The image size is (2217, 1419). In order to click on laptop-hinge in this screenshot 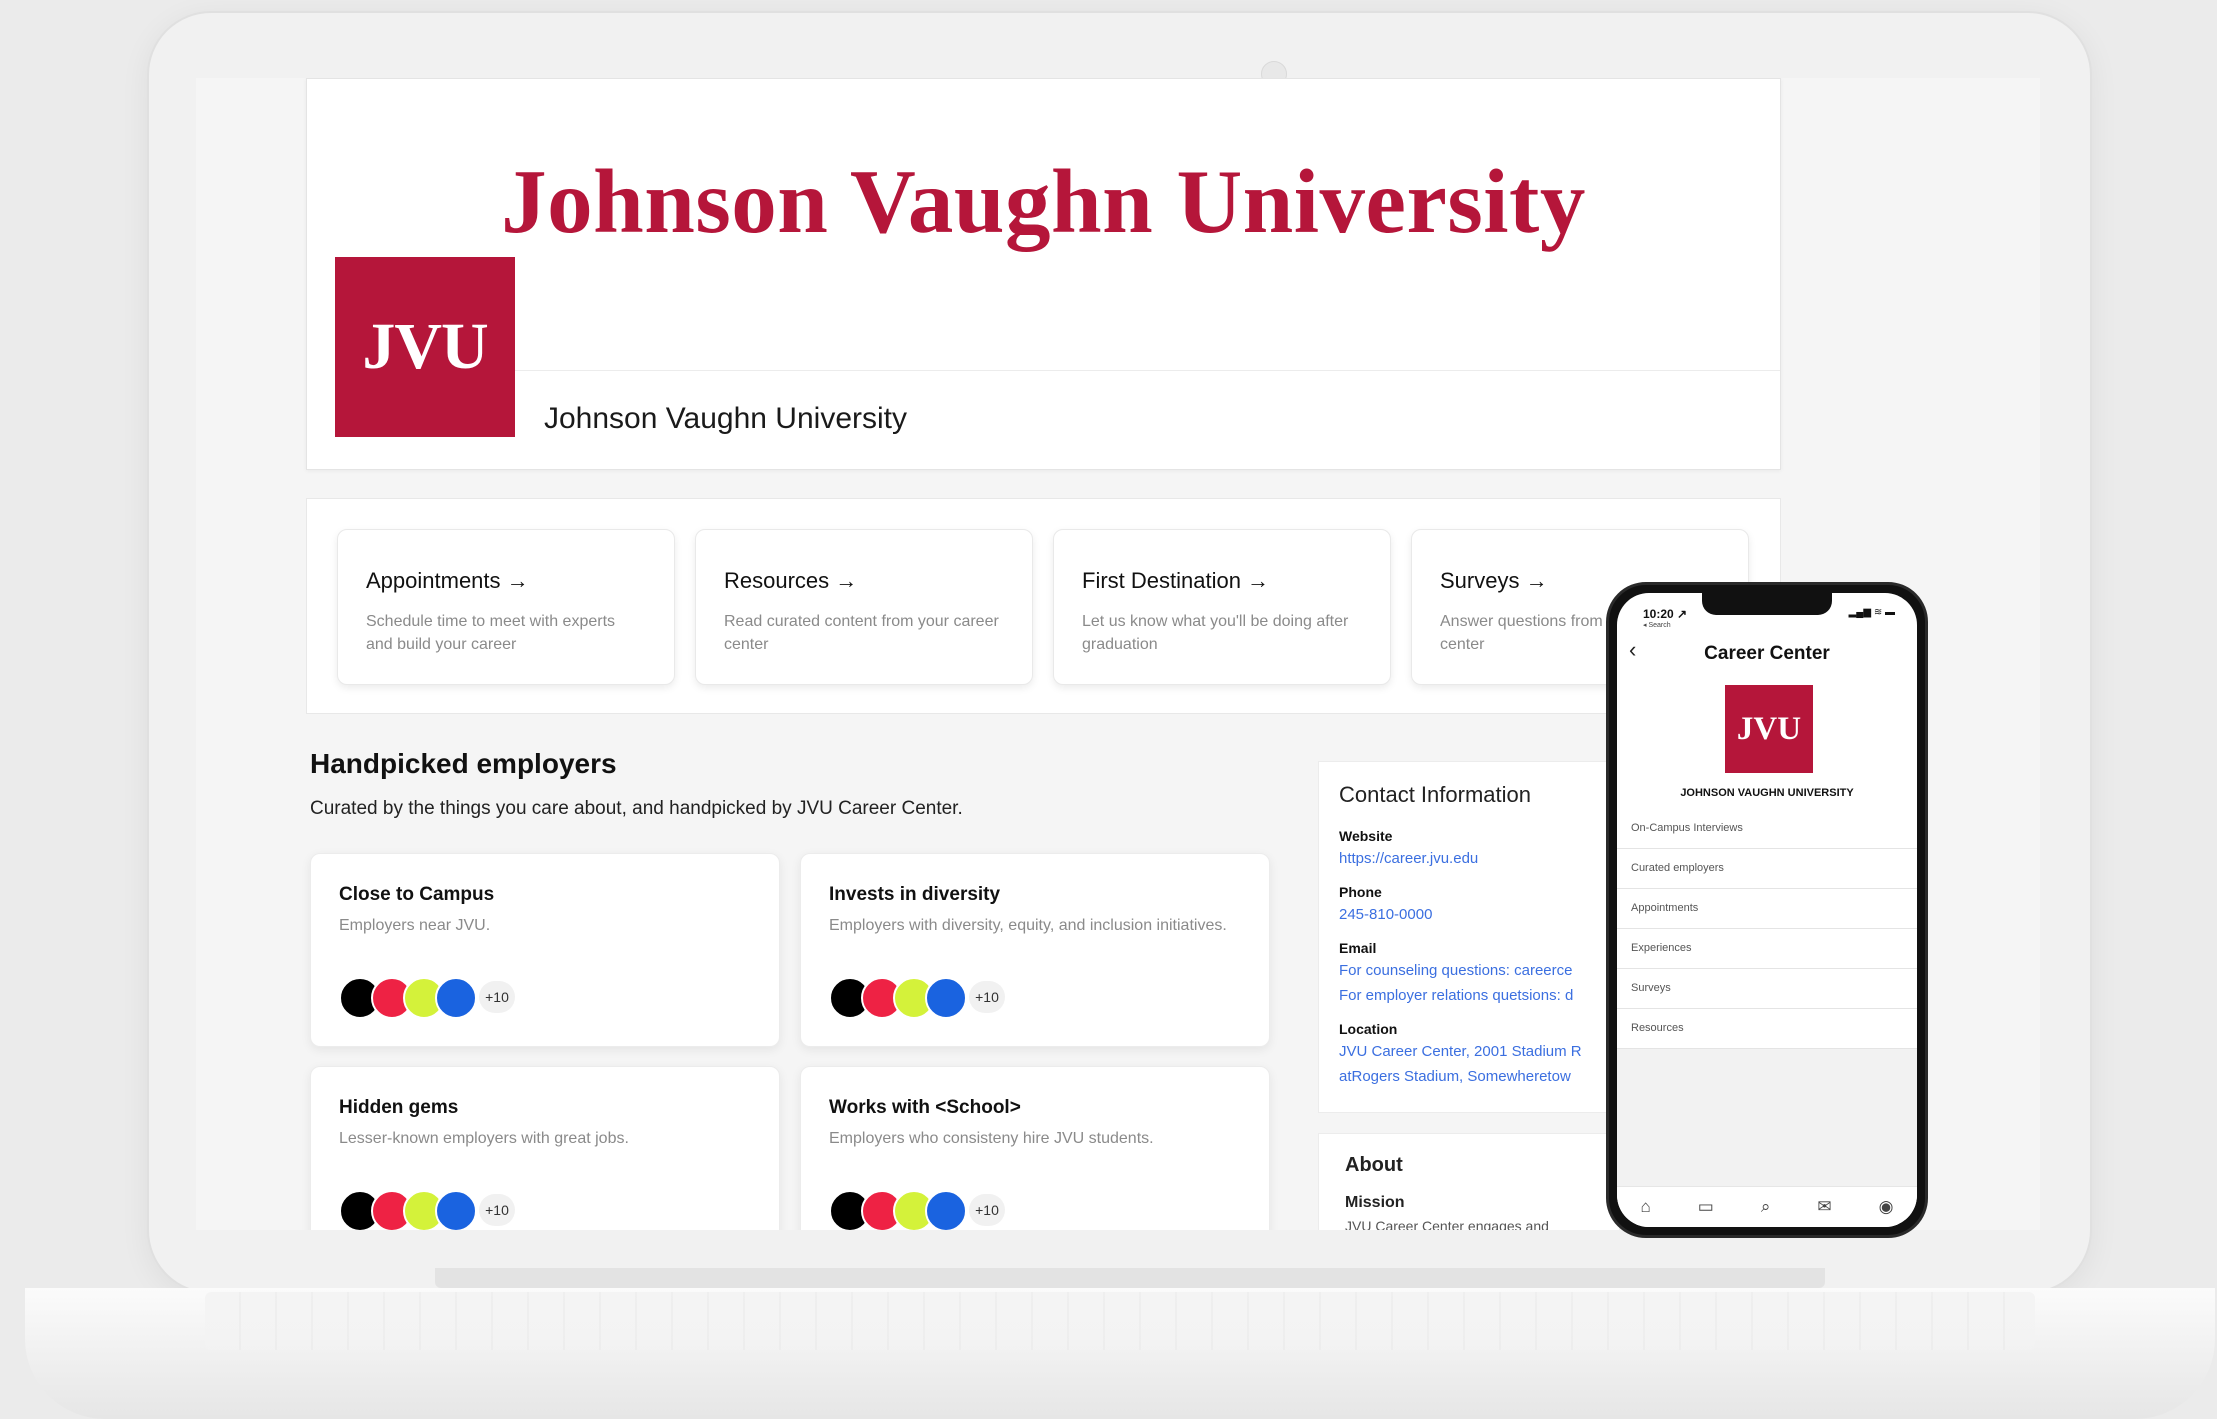, I will do `click(1130, 1278)`.